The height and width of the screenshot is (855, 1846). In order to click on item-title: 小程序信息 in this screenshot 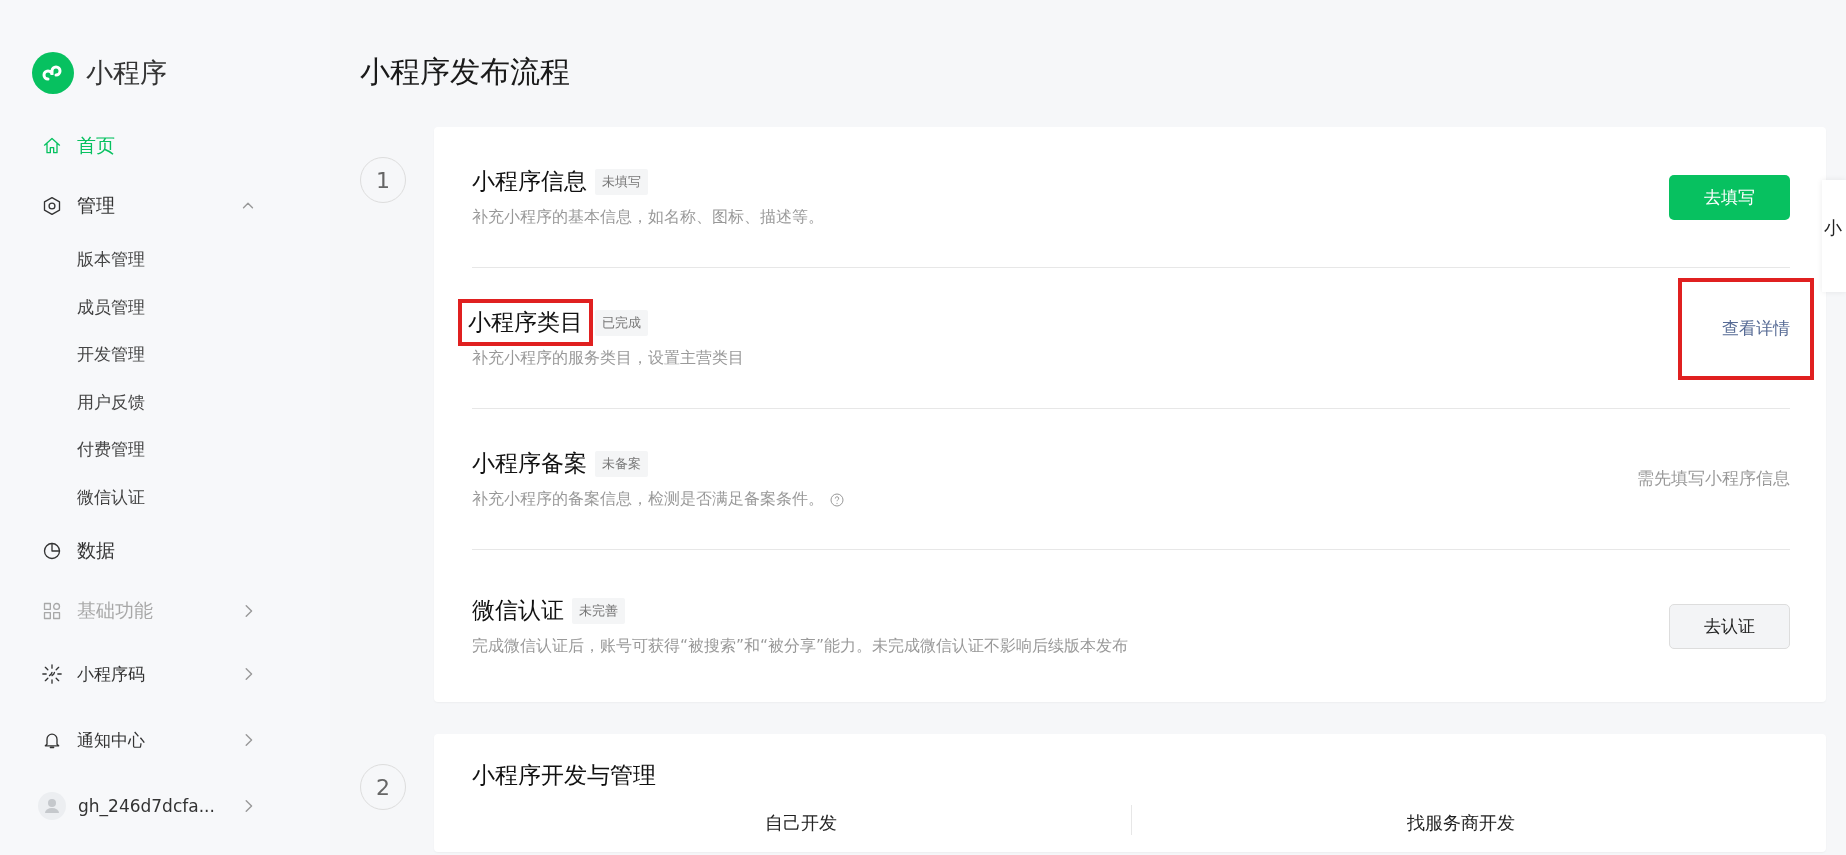, I will do `click(529, 181)`.